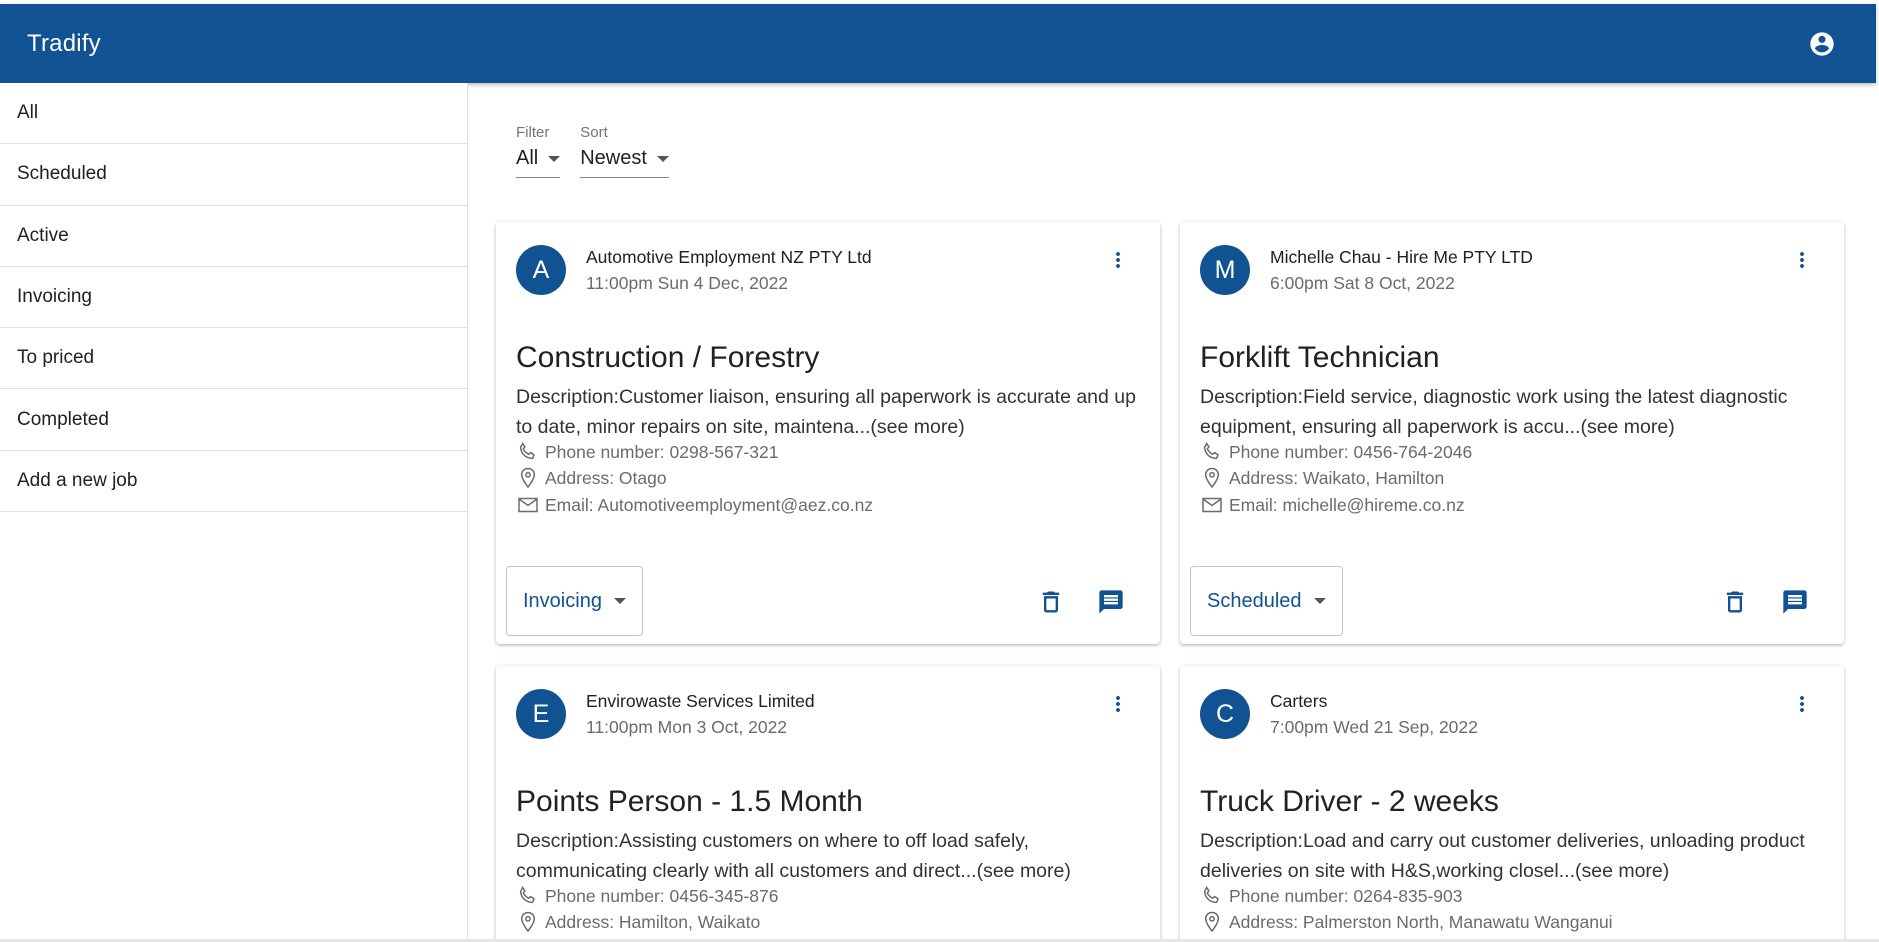 This screenshot has width=1879, height=942. I want to click on sidebar-item-label: Scheduled, so click(62, 174).